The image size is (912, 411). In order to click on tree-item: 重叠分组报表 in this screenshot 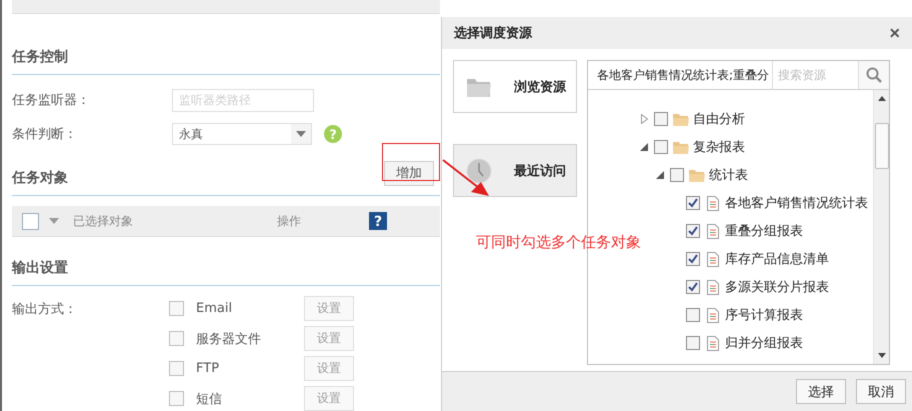, I will do `click(764, 231)`.